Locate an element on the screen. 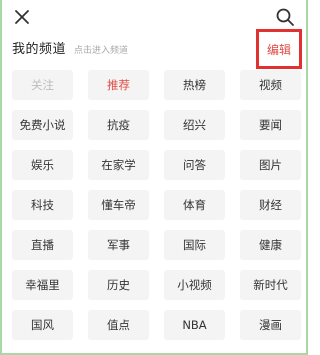 The image size is (320, 355). channel-chip: 军事 is located at coordinates (118, 245).